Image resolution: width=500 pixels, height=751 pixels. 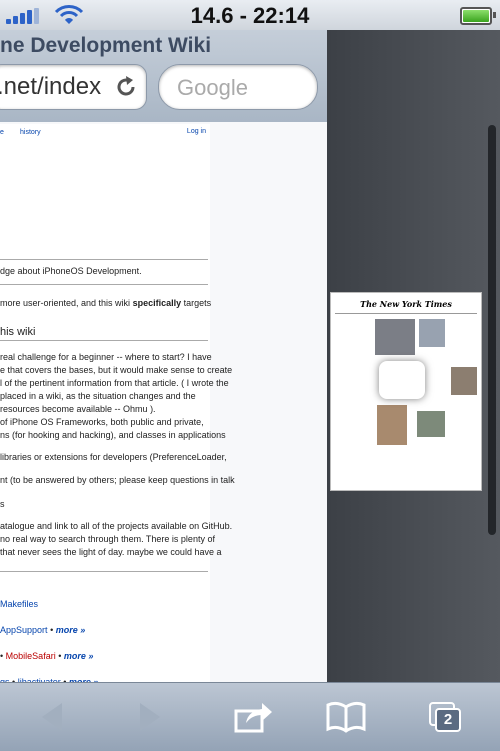 What do you see at coordinates (51, 86) in the screenshot?
I see `url-text: .net/index` at bounding box center [51, 86].